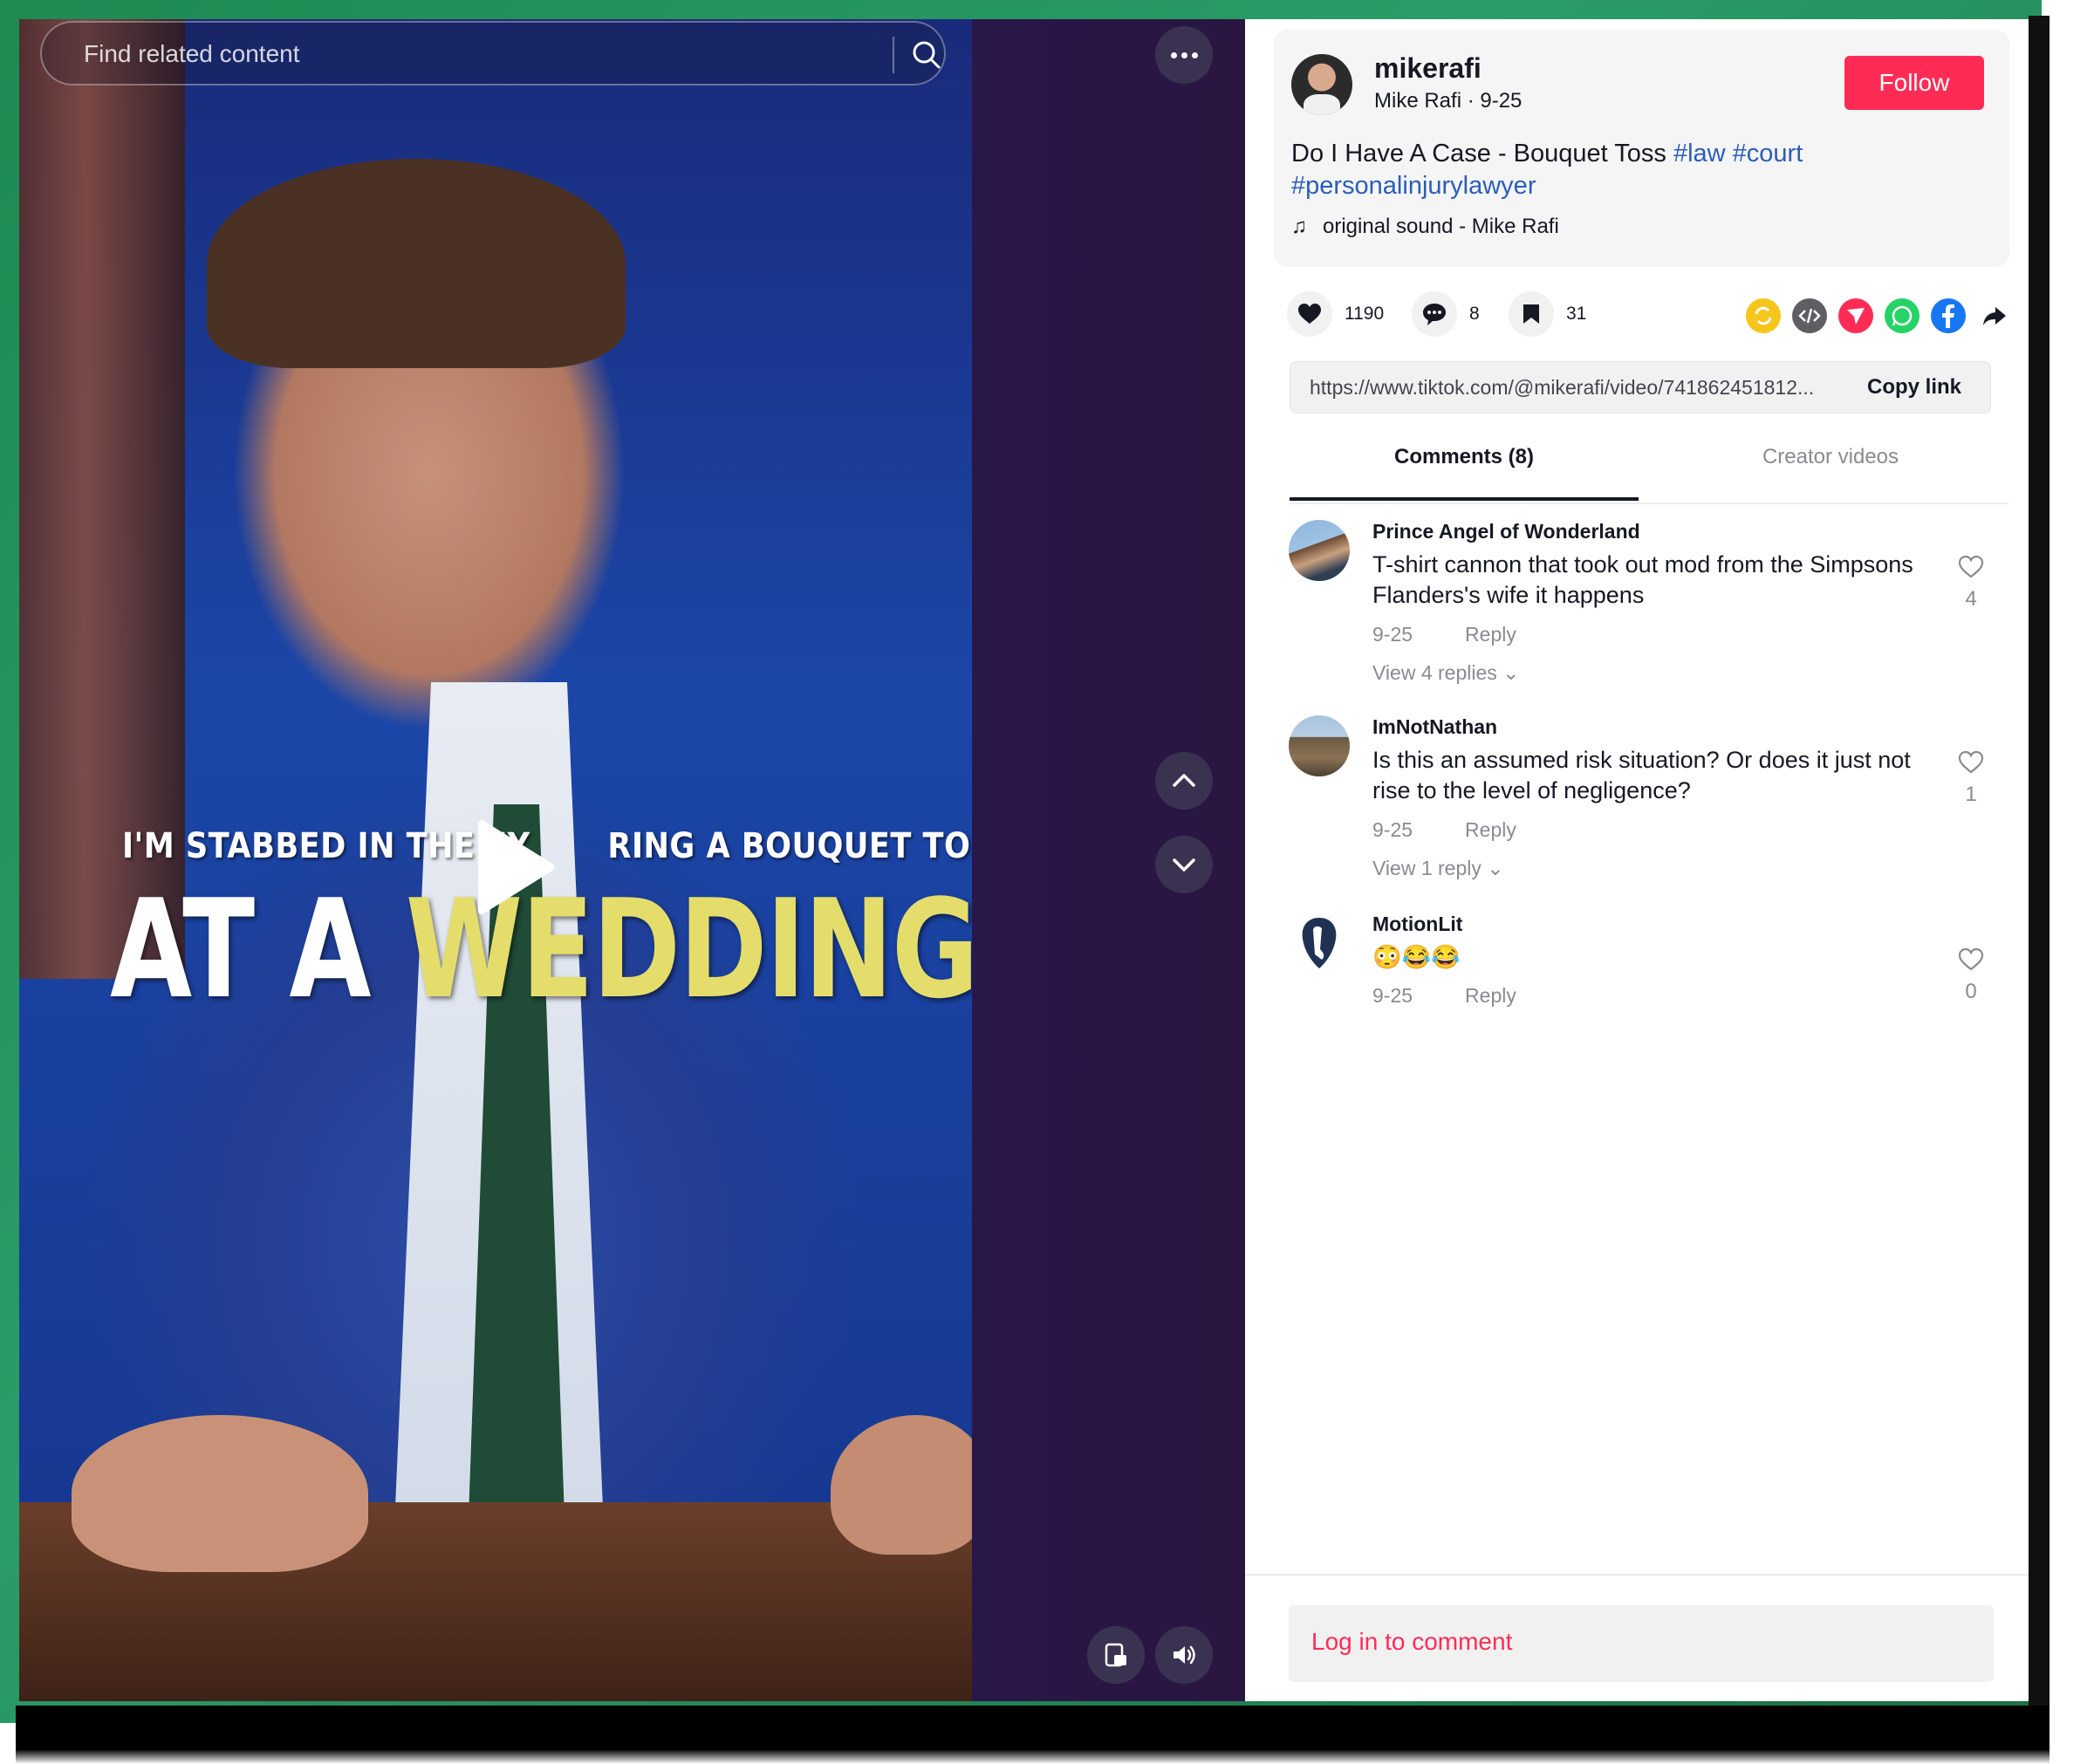 This screenshot has width=2094, height=1764. Describe the element at coordinates (1649, 471) in the screenshot. I see `tab-bar: Comments (8) Creator videos` at that location.